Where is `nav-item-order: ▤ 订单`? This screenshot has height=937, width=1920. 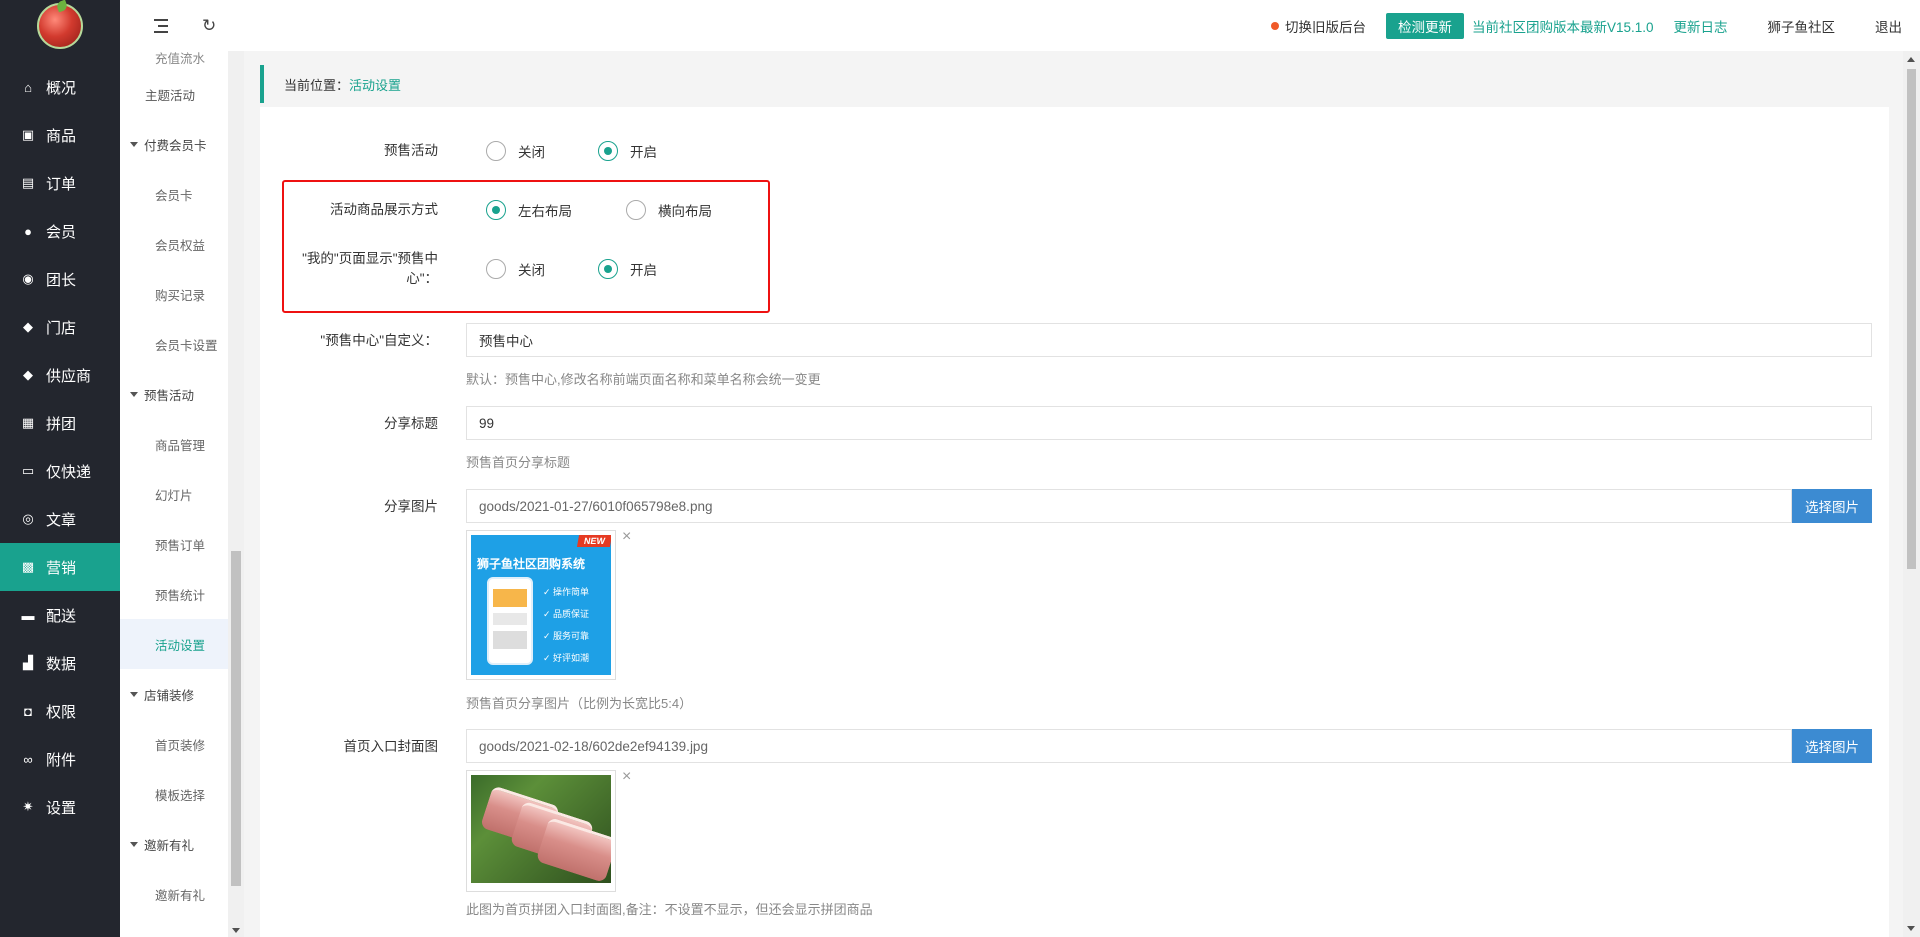
nav-item-order: ▤ 订单 is located at coordinates (60, 183).